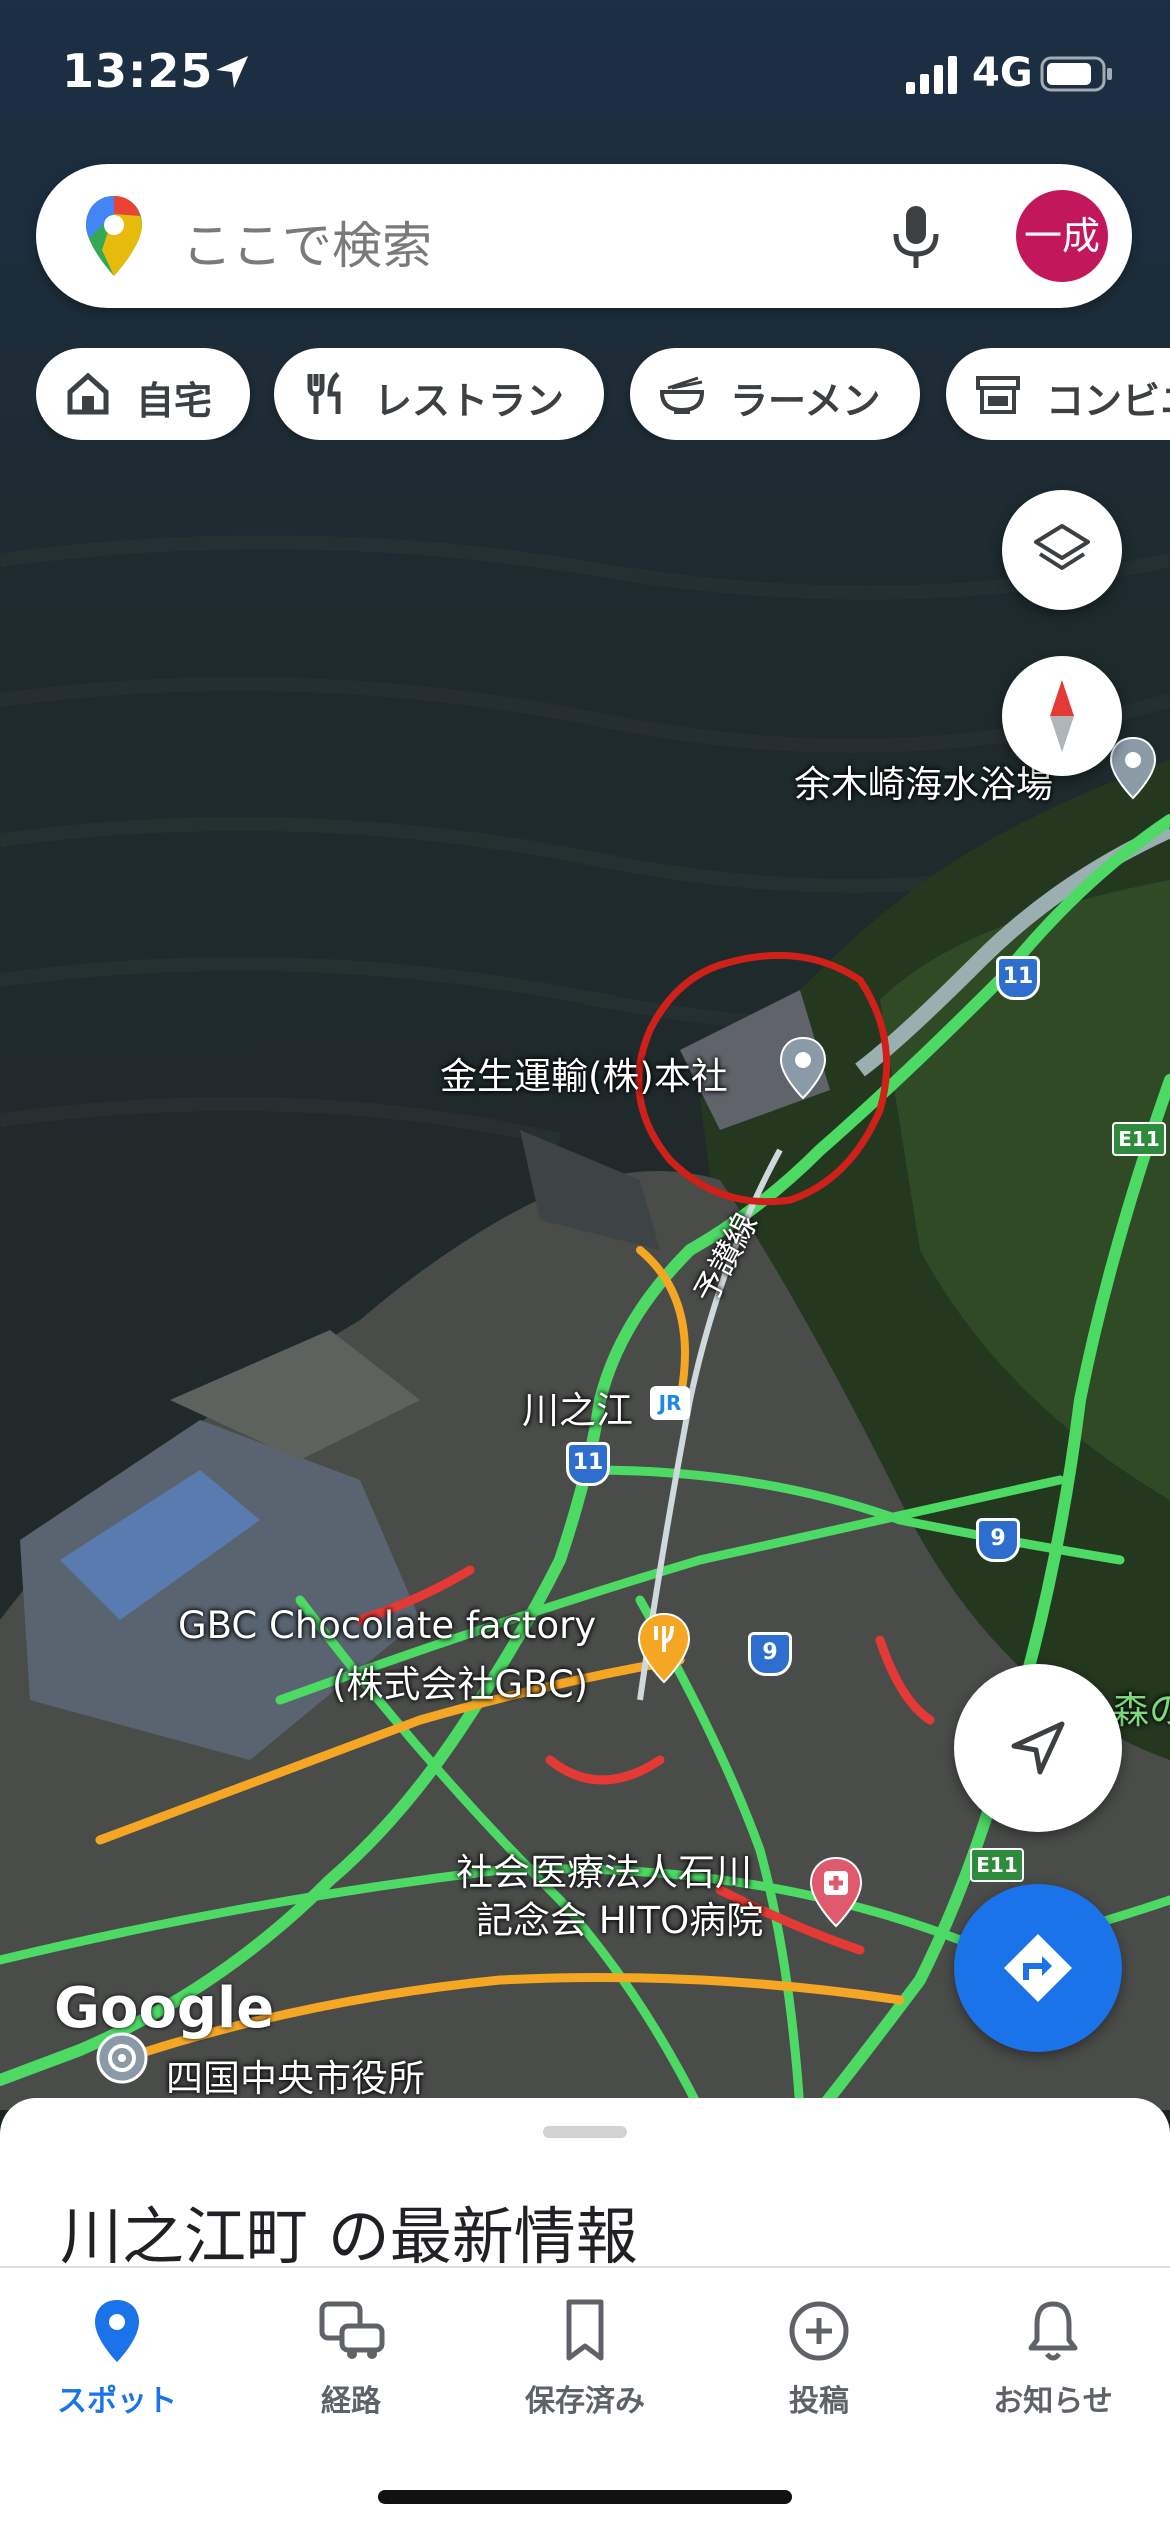  I want to click on nav-explore: スポット, so click(117, 2358).